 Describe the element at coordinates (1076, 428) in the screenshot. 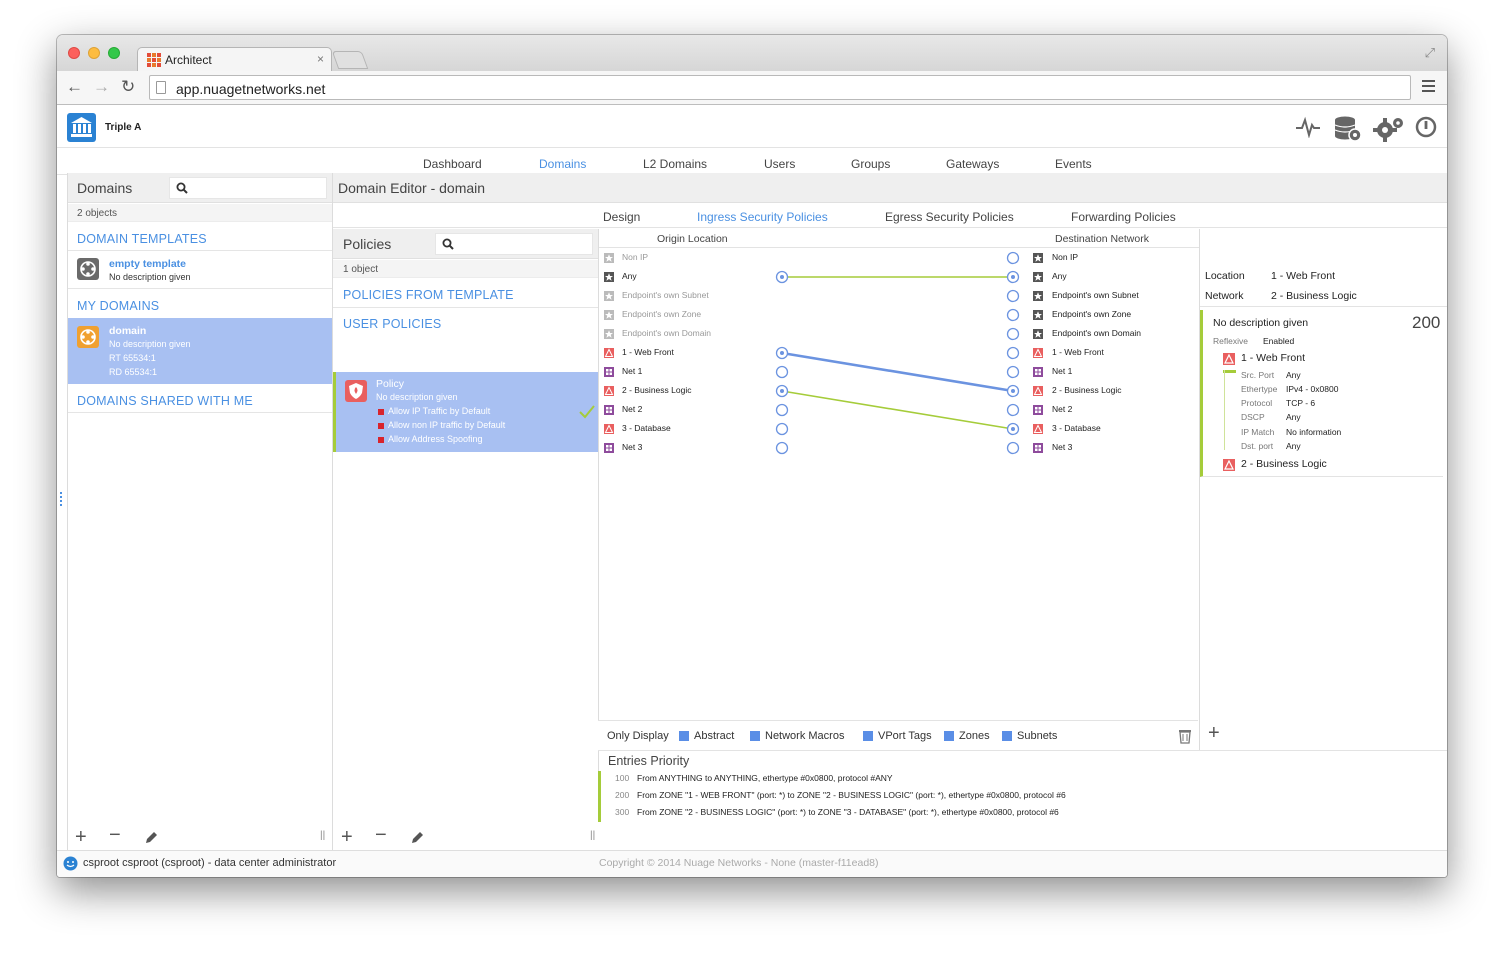

I see `destination-node-label: 3 - Database` at that location.